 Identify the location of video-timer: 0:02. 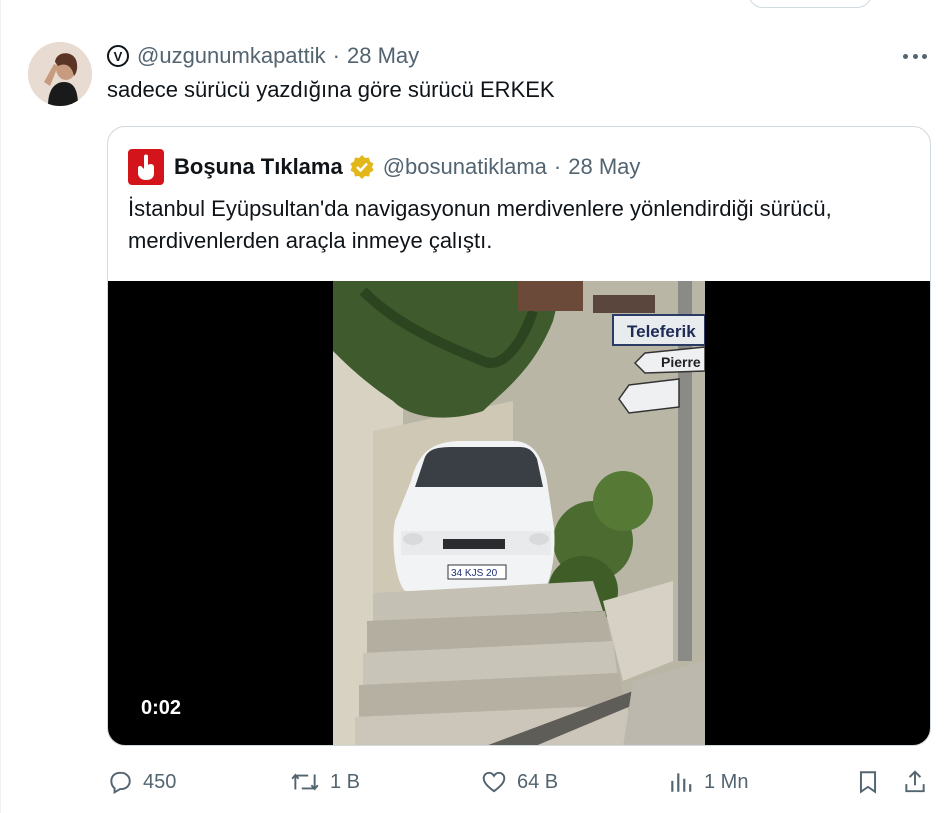
(161, 708).